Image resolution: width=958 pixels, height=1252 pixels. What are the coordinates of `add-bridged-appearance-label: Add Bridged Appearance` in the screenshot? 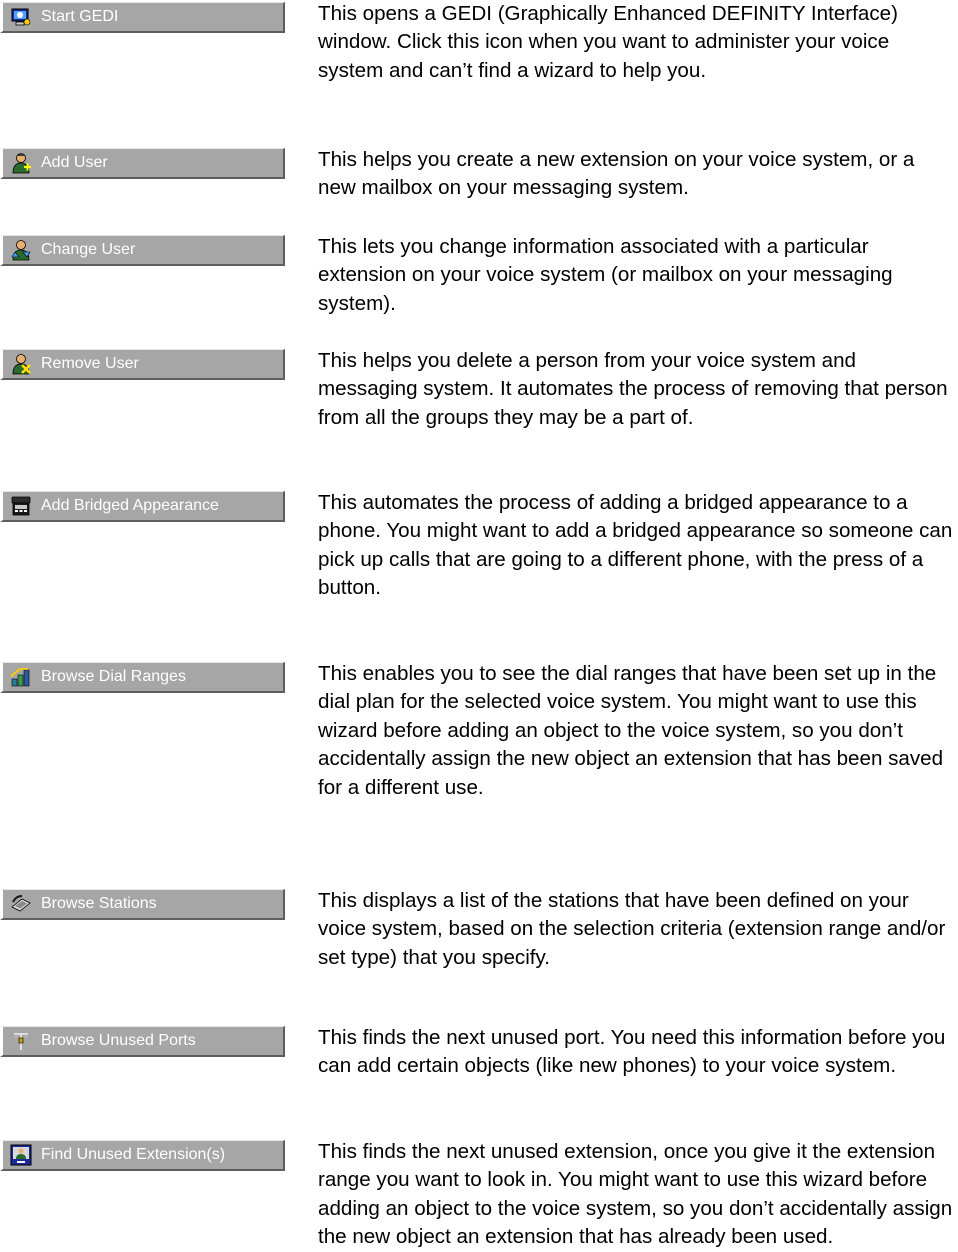 It's located at (130, 505).